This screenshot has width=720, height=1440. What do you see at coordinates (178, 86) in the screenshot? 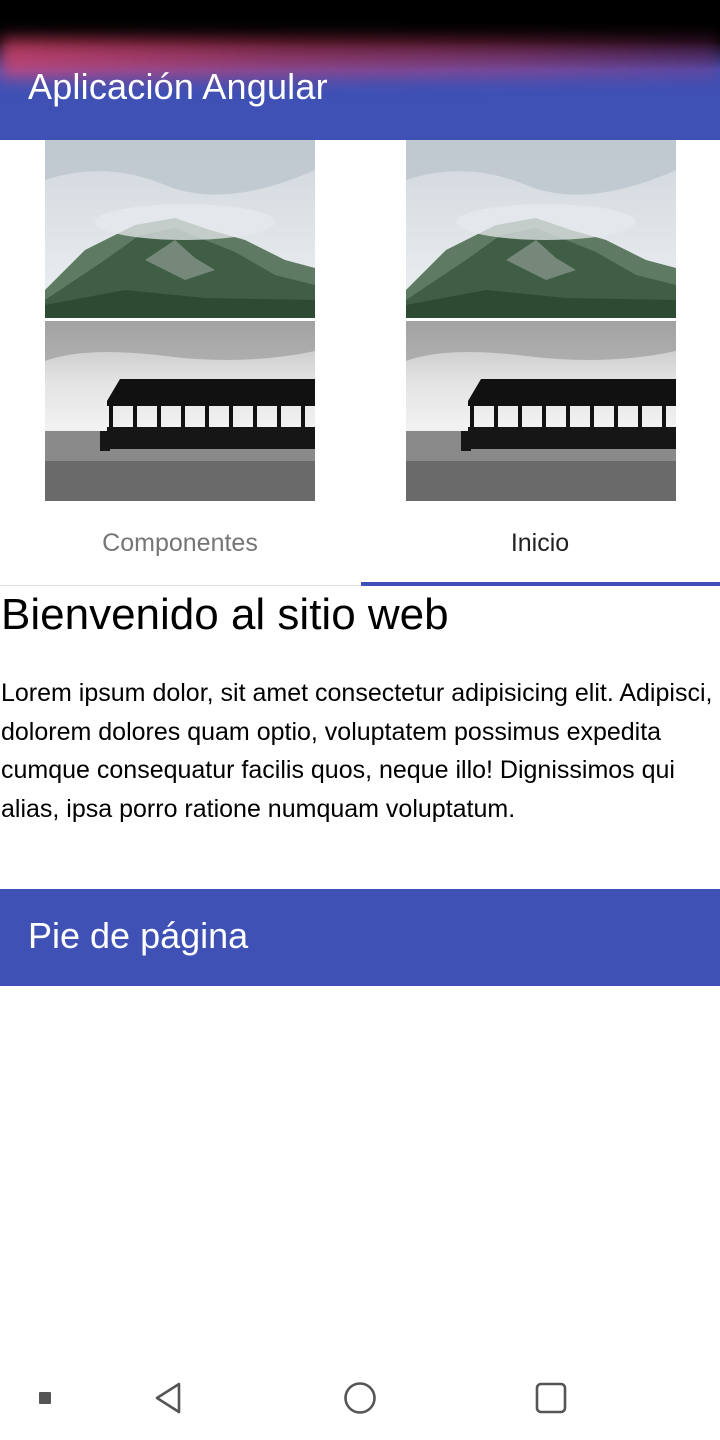
I see `app-title: Aplicación Angular` at bounding box center [178, 86].